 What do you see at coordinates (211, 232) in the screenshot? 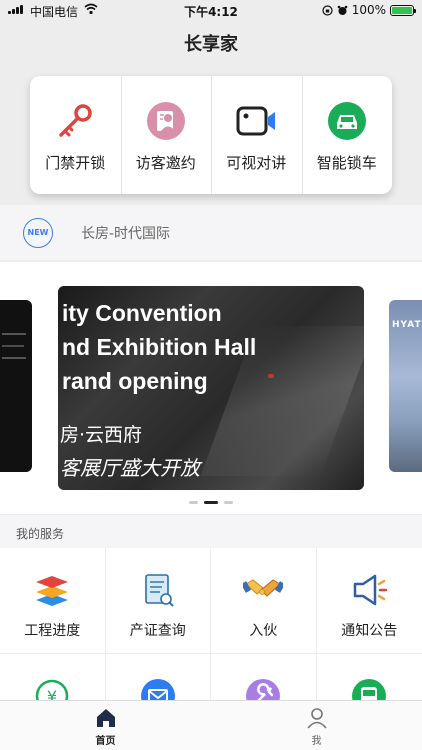
I see `community-selector: NEW 长房-时代国际` at bounding box center [211, 232].